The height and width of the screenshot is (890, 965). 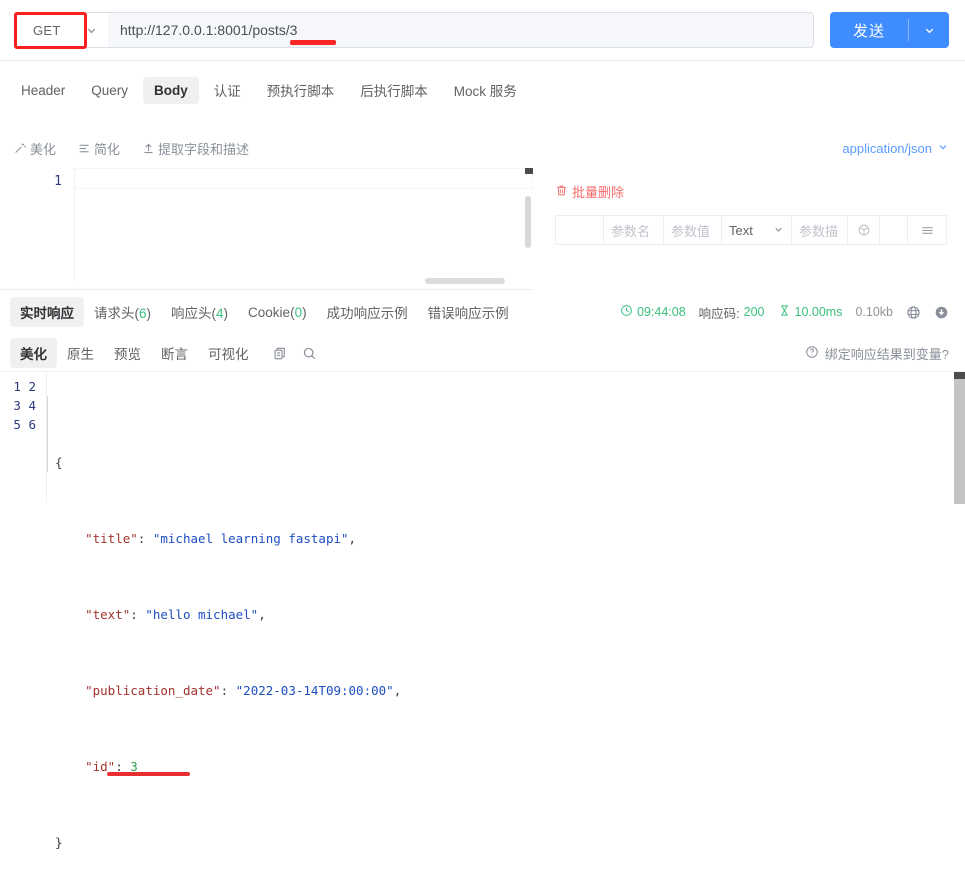 I want to click on tab-label: 成功响应示例, so click(x=367, y=313).